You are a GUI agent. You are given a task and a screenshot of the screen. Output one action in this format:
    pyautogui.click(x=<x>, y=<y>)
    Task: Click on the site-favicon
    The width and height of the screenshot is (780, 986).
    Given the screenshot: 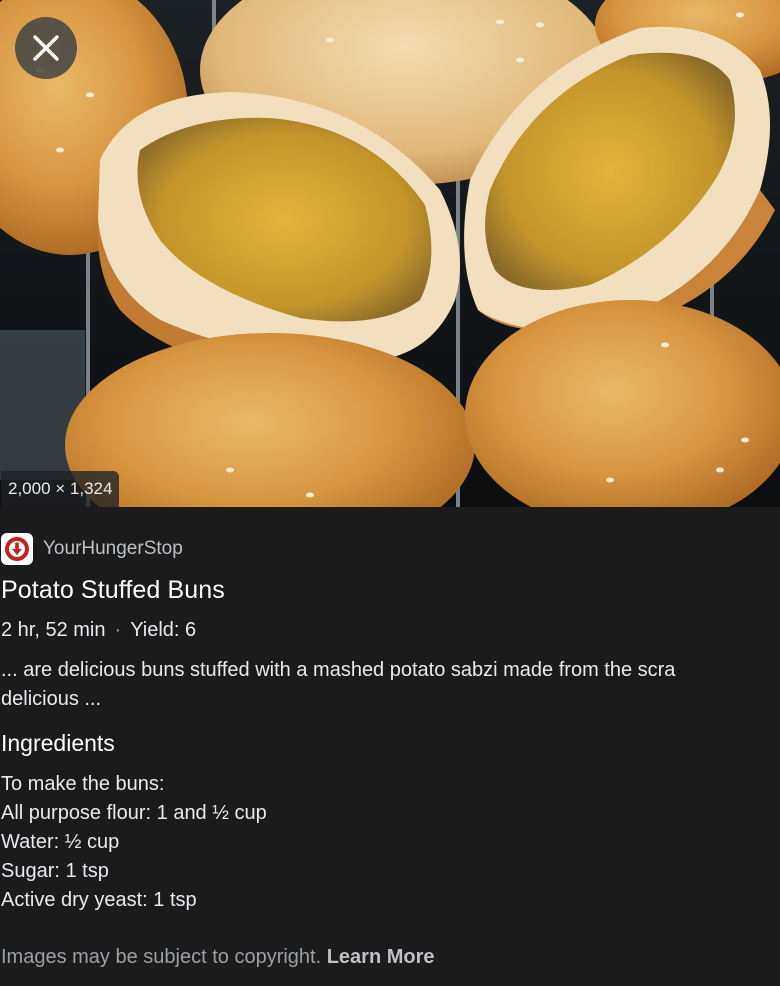 What is the action you would take?
    pyautogui.click(x=17, y=549)
    